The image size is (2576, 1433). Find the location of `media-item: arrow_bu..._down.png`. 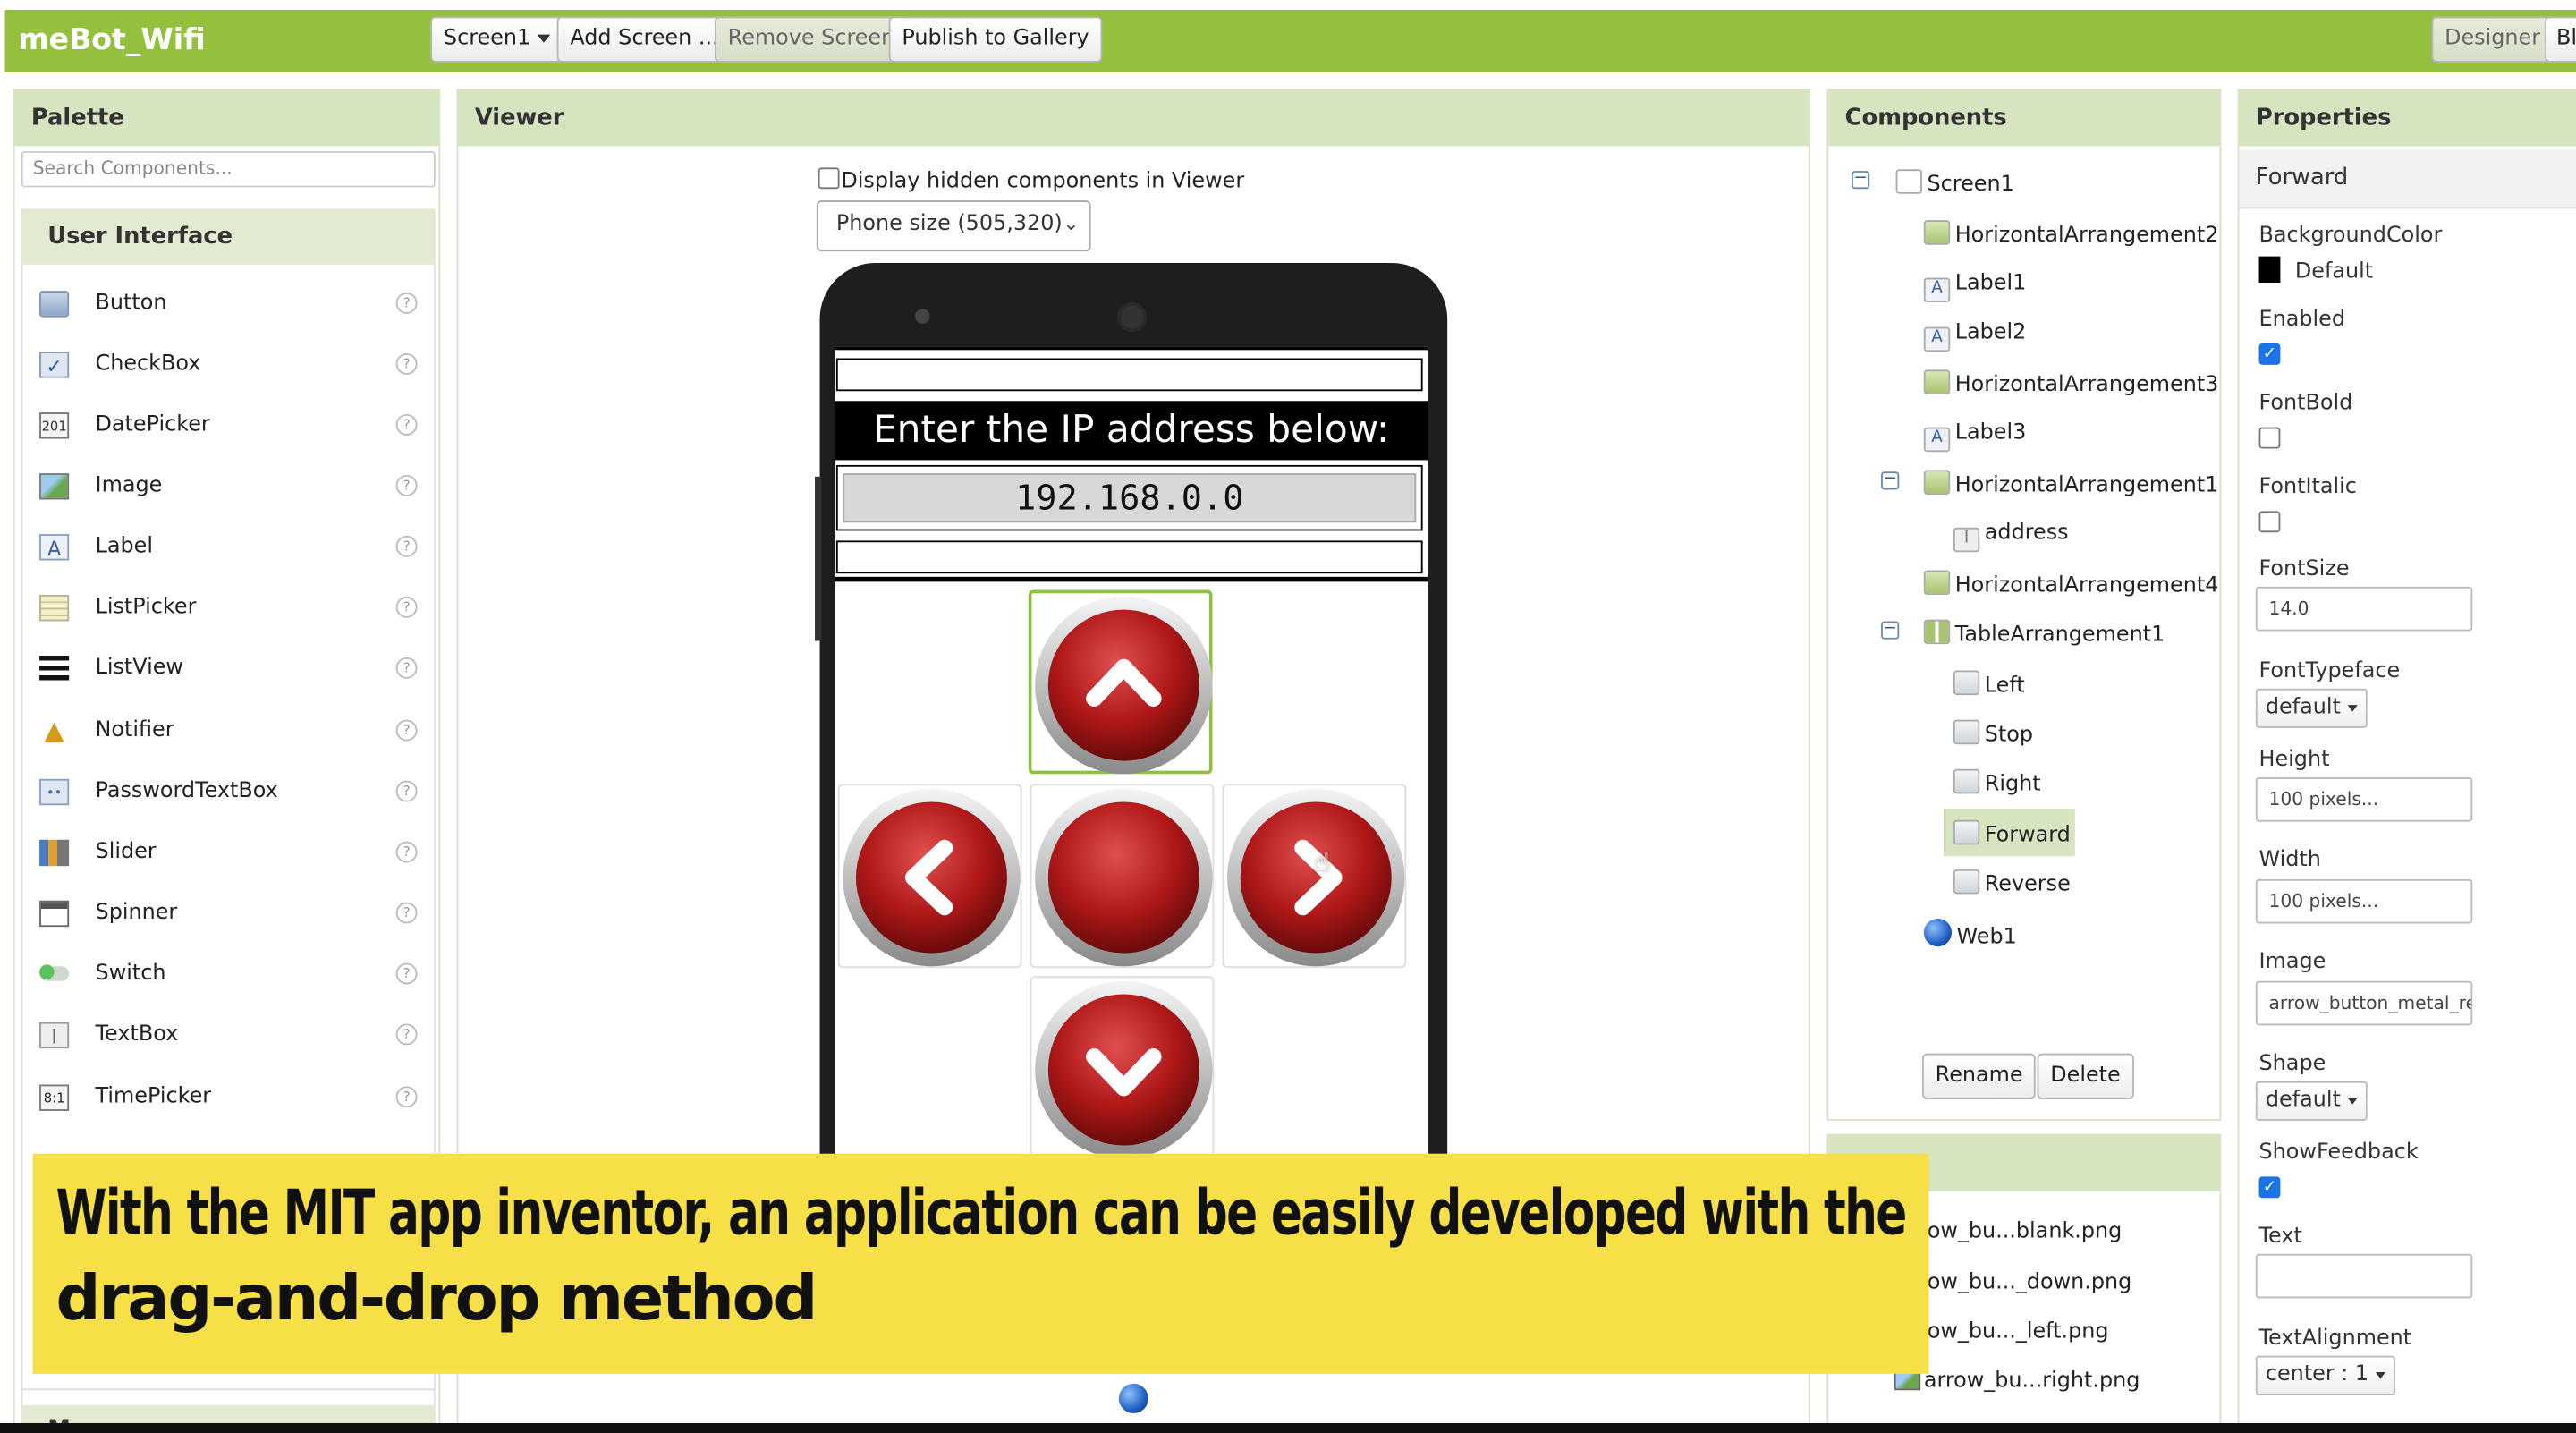

media-item: arrow_bu..._down.png is located at coordinates (2014, 1283).